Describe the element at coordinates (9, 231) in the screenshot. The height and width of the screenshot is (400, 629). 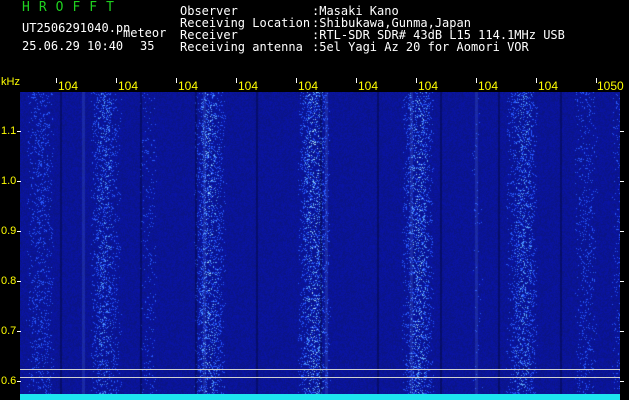
I see `y-tick-label: 0.9` at that location.